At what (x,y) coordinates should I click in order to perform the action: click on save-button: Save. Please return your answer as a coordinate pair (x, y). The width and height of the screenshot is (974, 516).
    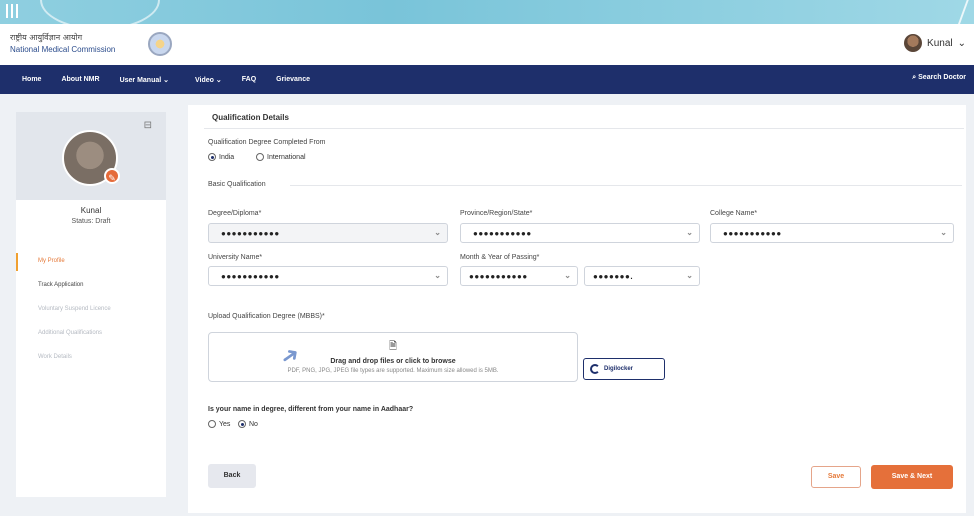
    Looking at the image, I should click on (836, 477).